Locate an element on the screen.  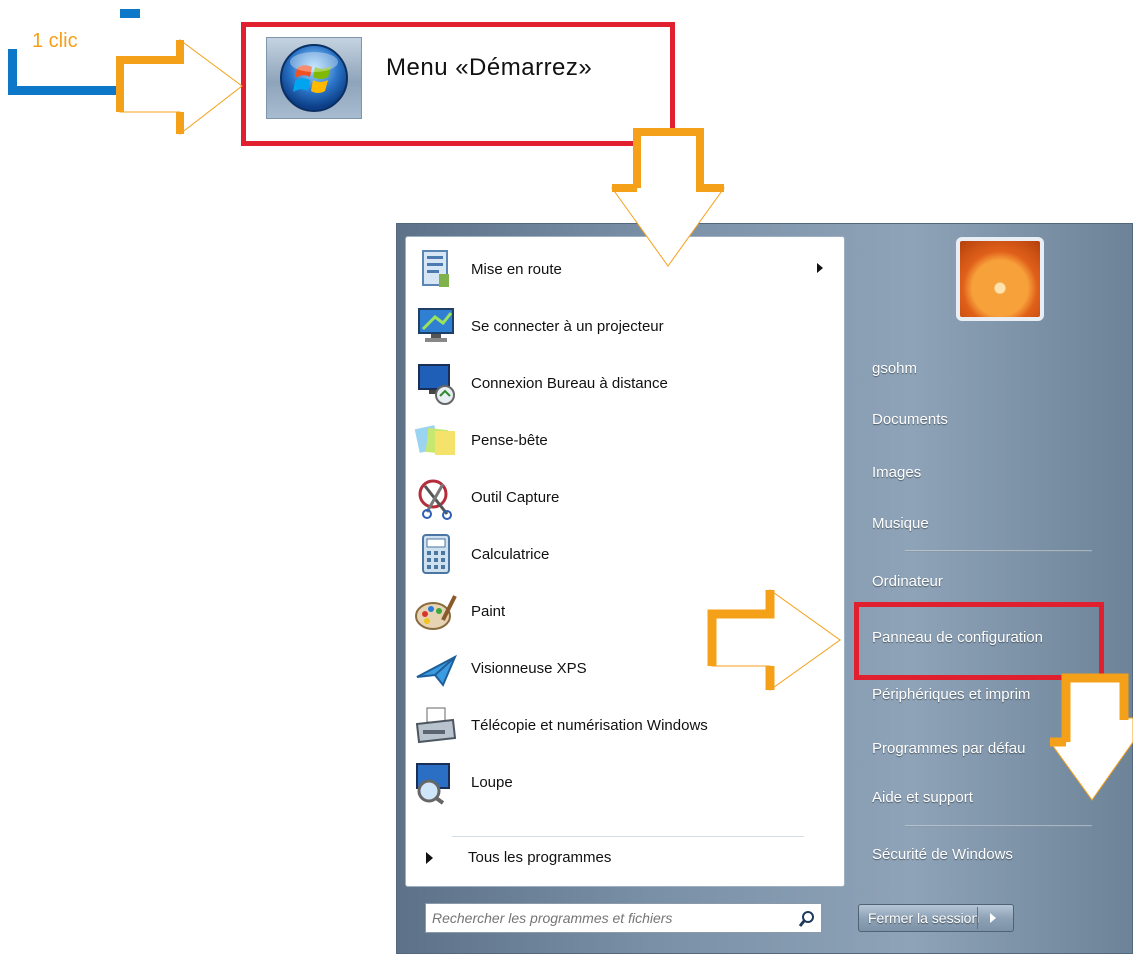
right-item-musique: Musique is located at coordinates (900, 523).